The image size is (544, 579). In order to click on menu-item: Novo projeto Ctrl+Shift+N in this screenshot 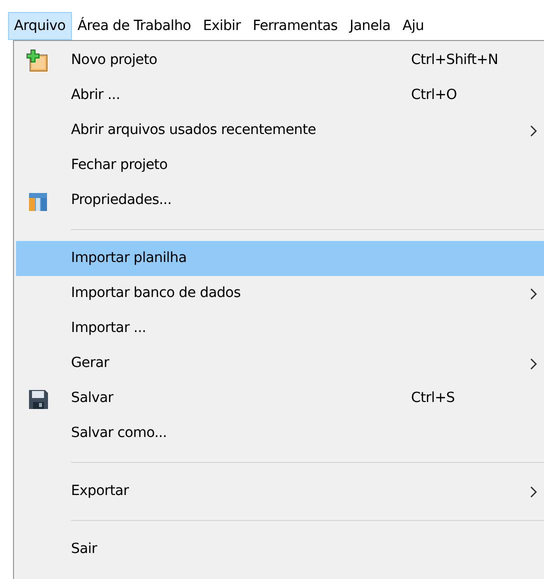, I will do `click(280, 60)`.